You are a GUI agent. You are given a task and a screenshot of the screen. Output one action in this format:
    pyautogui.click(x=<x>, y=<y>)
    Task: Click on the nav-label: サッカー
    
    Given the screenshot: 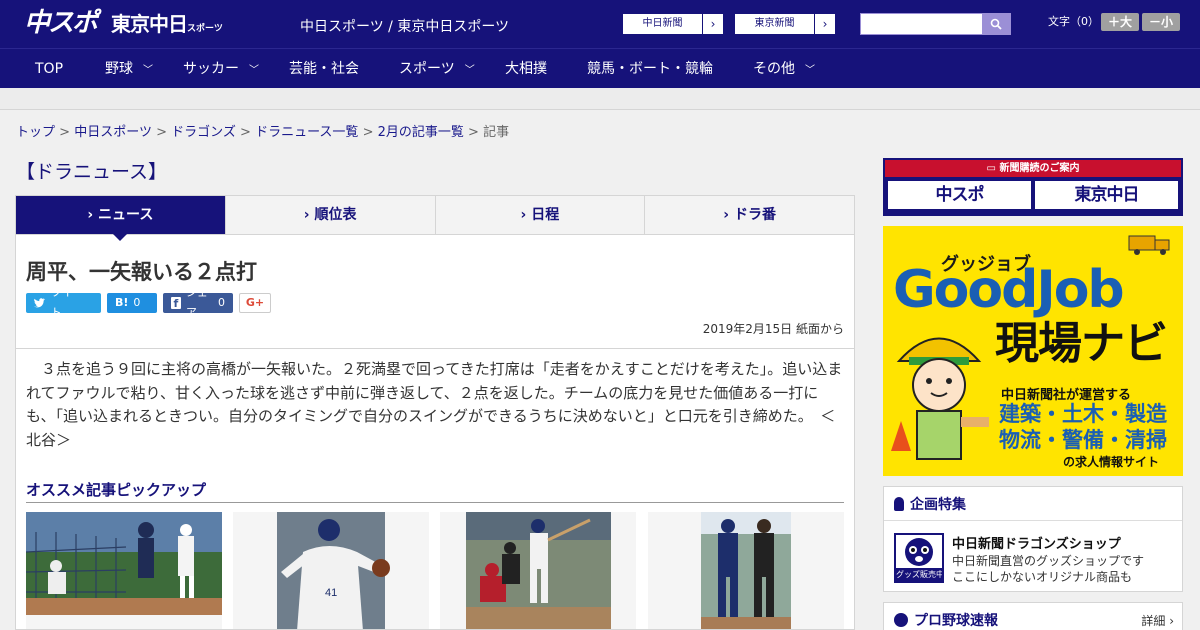 What is the action you would take?
    pyautogui.click(x=211, y=69)
    